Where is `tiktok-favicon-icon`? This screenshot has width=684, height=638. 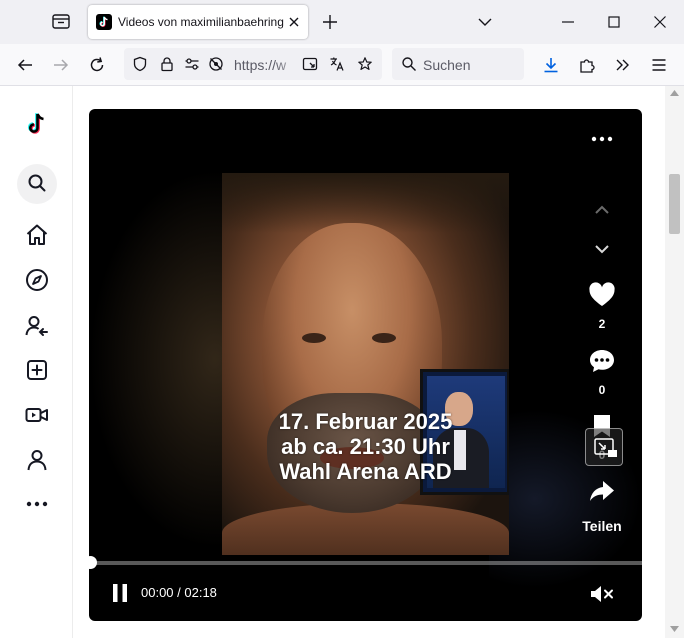 tiktok-favicon-icon is located at coordinates (104, 22).